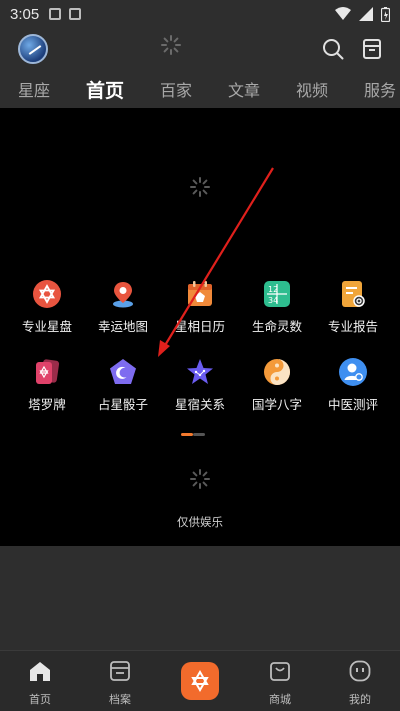  I want to click on nav-label: 档案, so click(120, 699).